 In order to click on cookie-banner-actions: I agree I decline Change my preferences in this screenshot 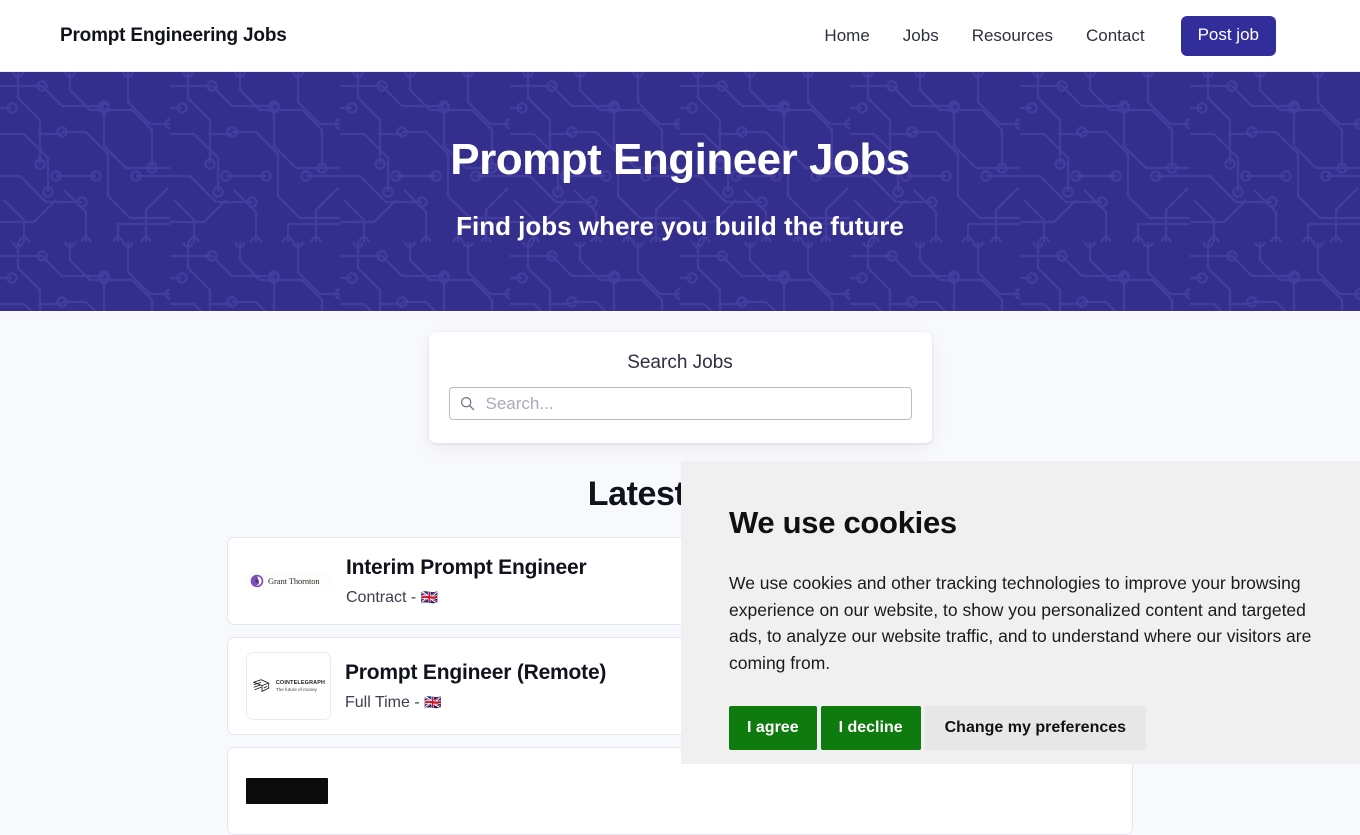, I will do `click(1020, 728)`.